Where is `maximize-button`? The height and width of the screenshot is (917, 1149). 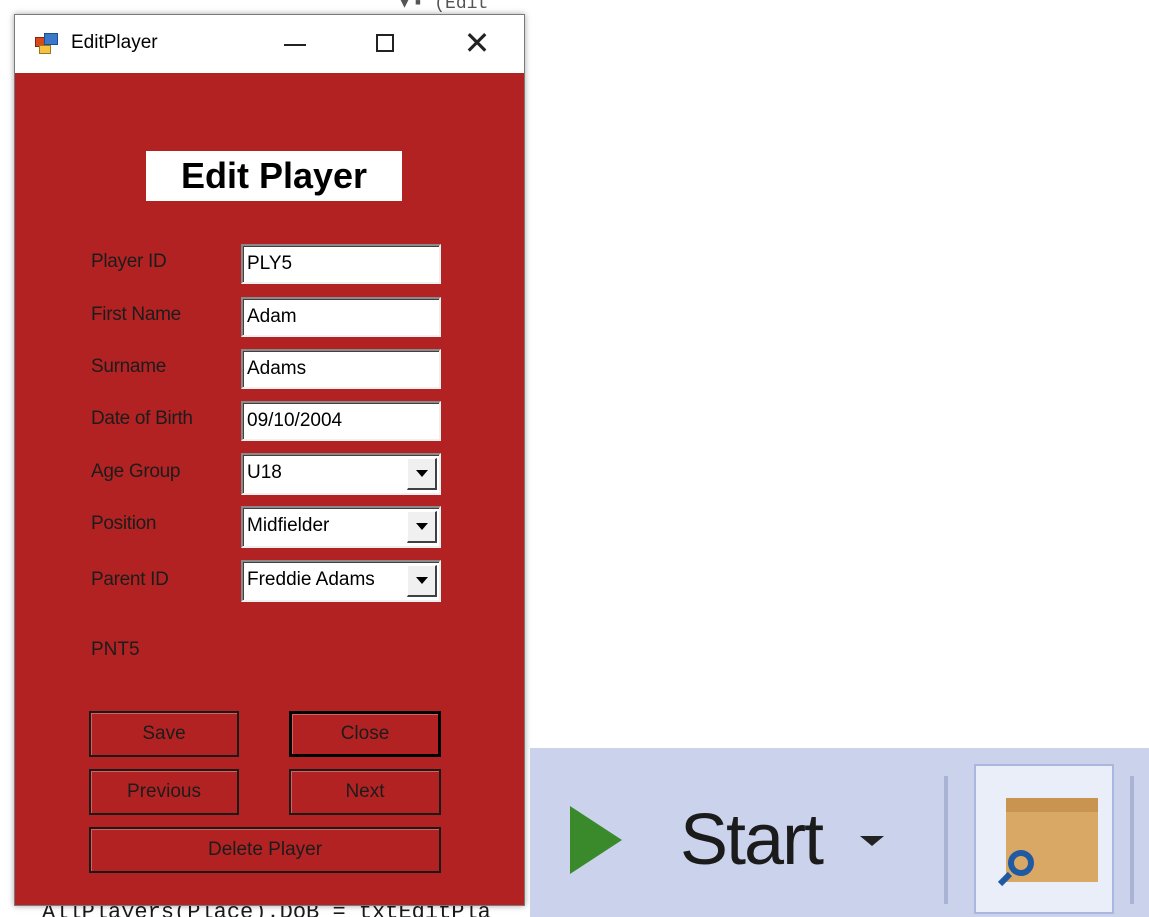
maximize-button is located at coordinates (385, 43).